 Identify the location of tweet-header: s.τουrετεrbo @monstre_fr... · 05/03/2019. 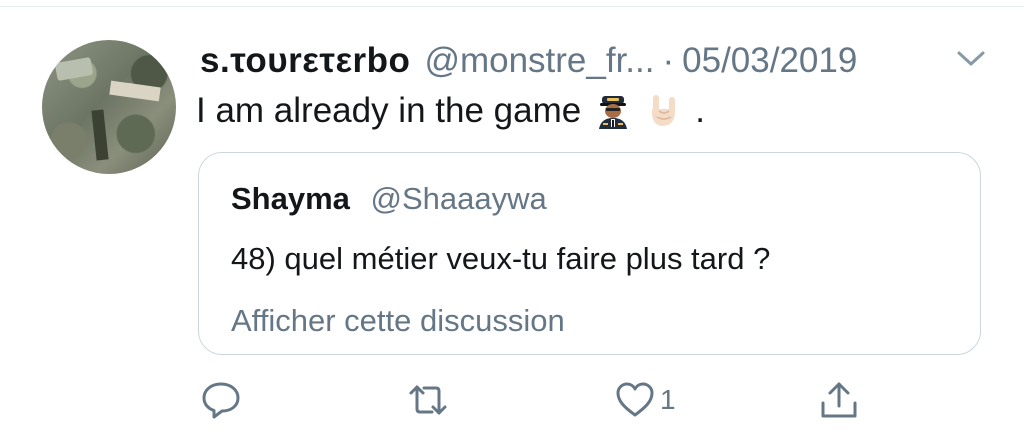
(600, 61).